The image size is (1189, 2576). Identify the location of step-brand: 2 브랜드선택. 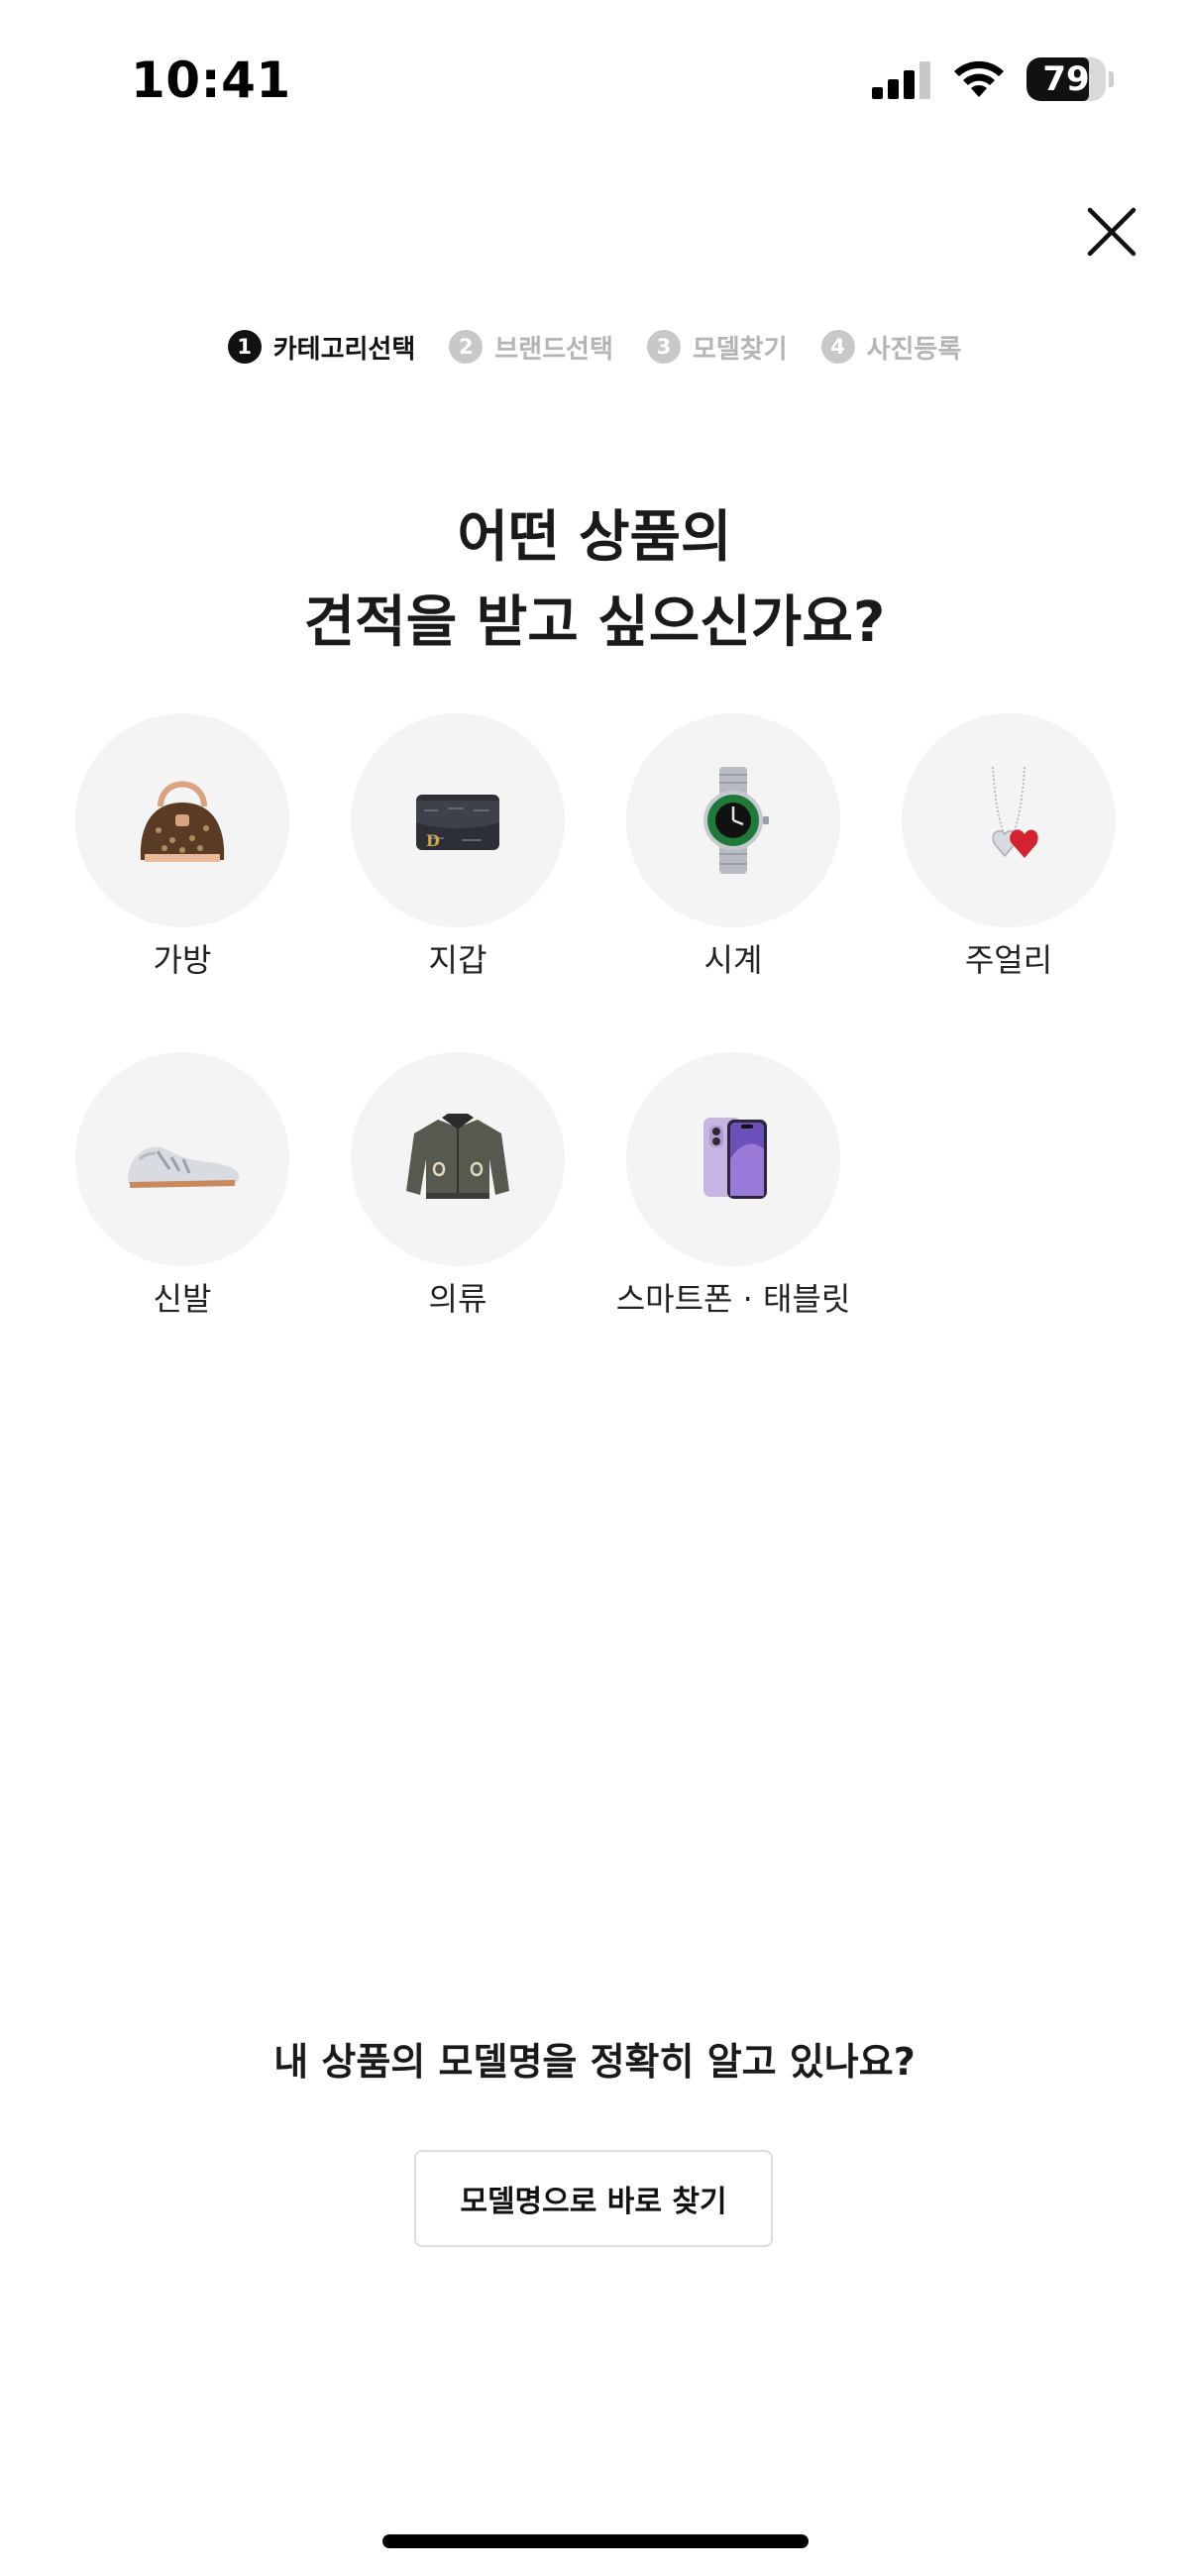
(531, 347).